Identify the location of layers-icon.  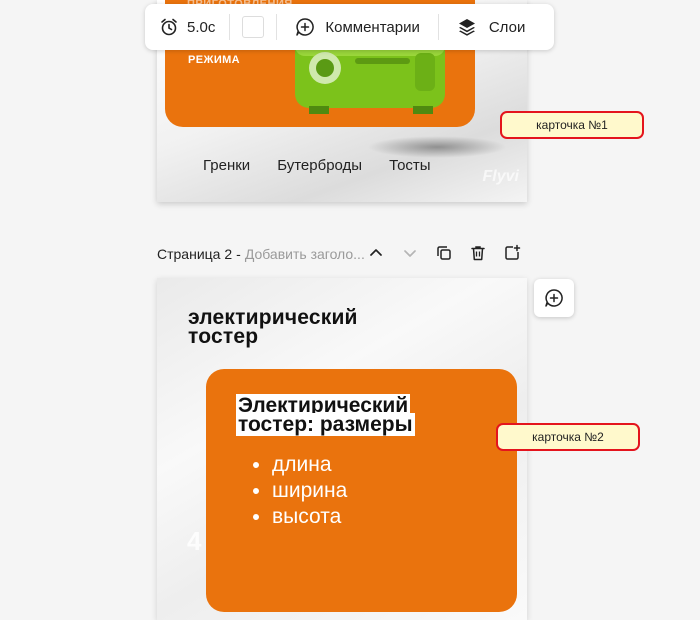
(466, 27).